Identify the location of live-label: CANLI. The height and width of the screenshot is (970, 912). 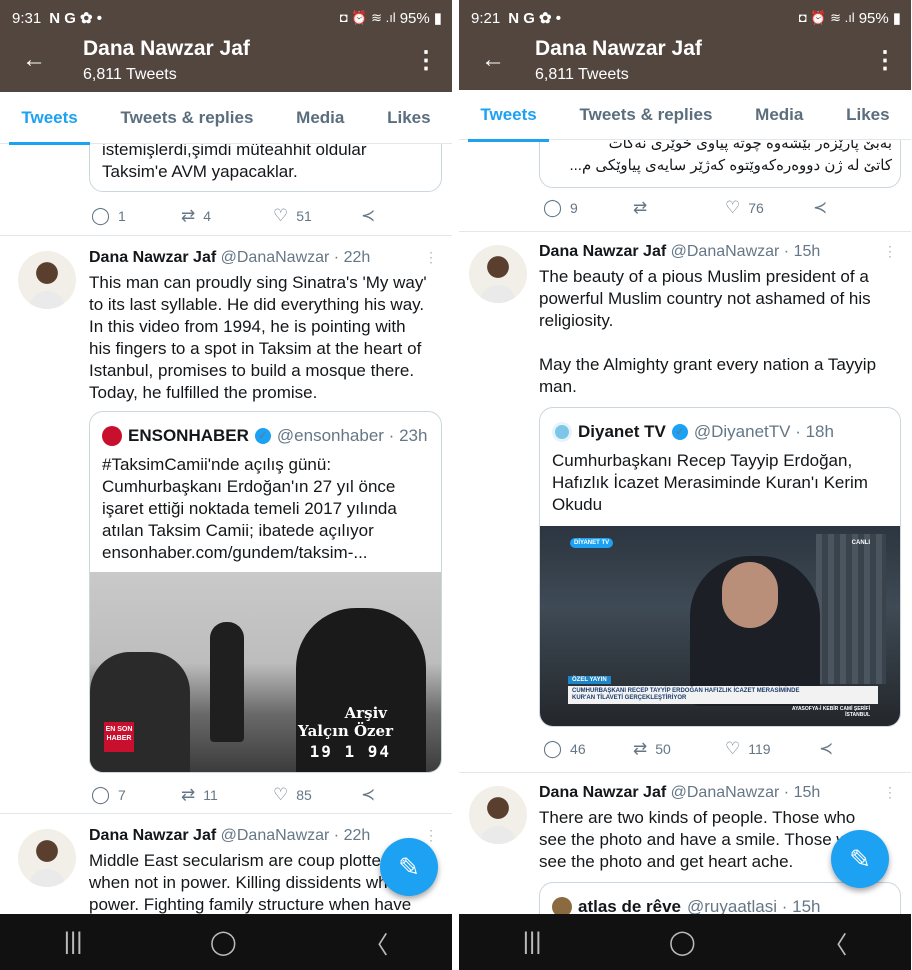
(860, 543).